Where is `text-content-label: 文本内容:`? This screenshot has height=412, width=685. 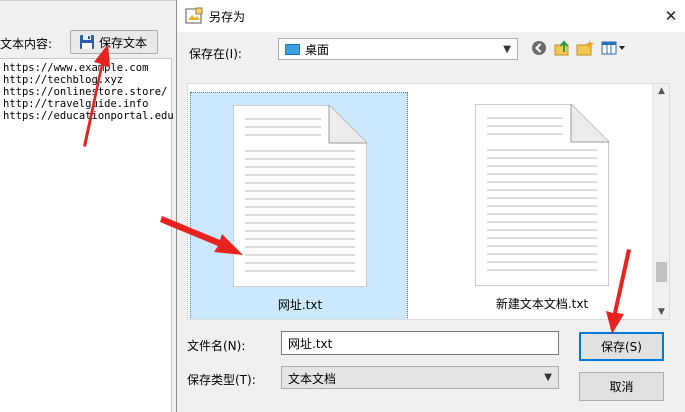
text-content-label: 文本内容: is located at coordinates (26, 44).